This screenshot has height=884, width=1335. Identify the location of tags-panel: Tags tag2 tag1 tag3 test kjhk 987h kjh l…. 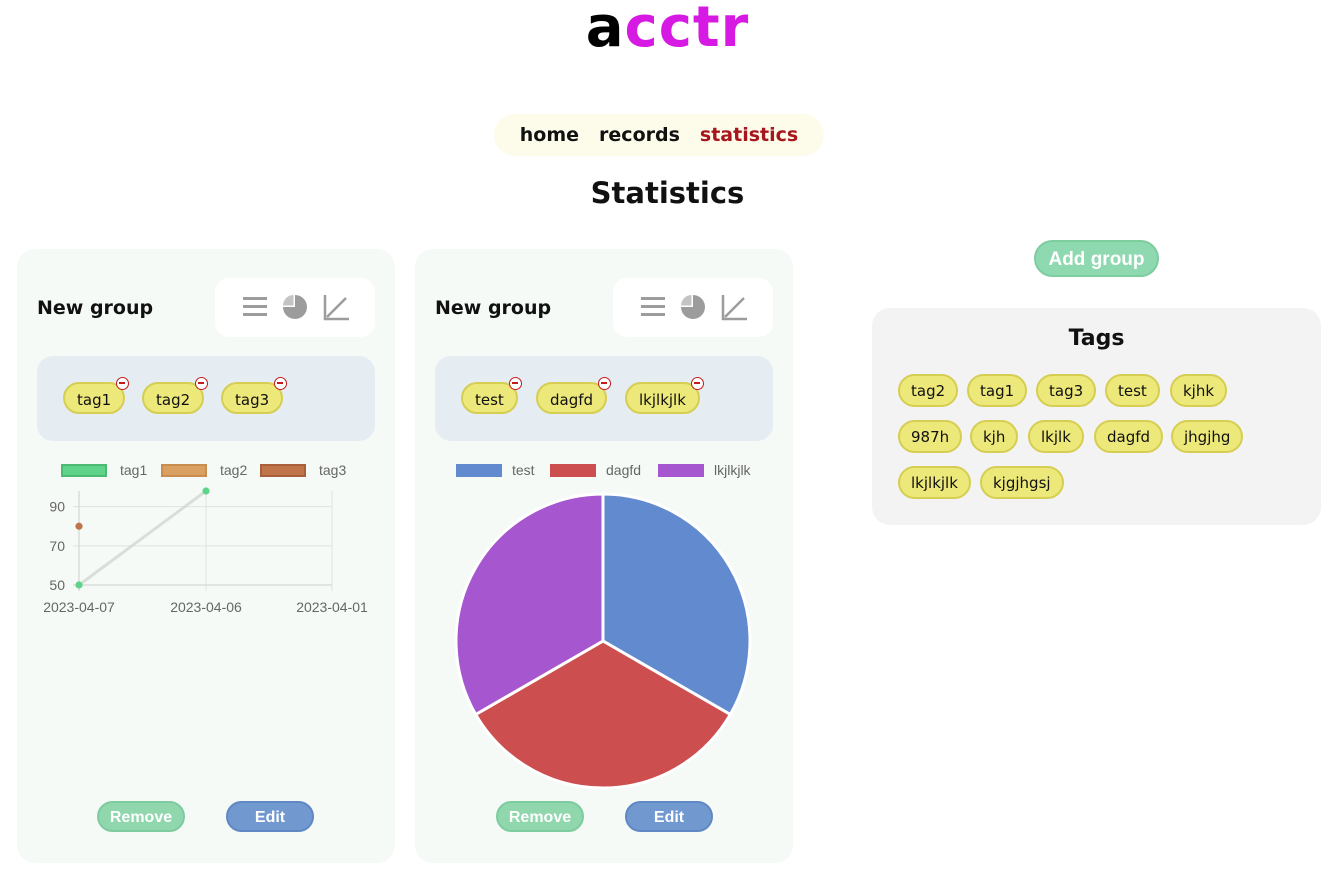
(1096, 416).